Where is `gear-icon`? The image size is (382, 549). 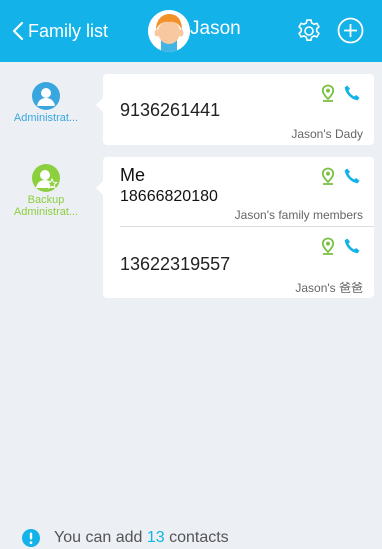 gear-icon is located at coordinates (309, 30).